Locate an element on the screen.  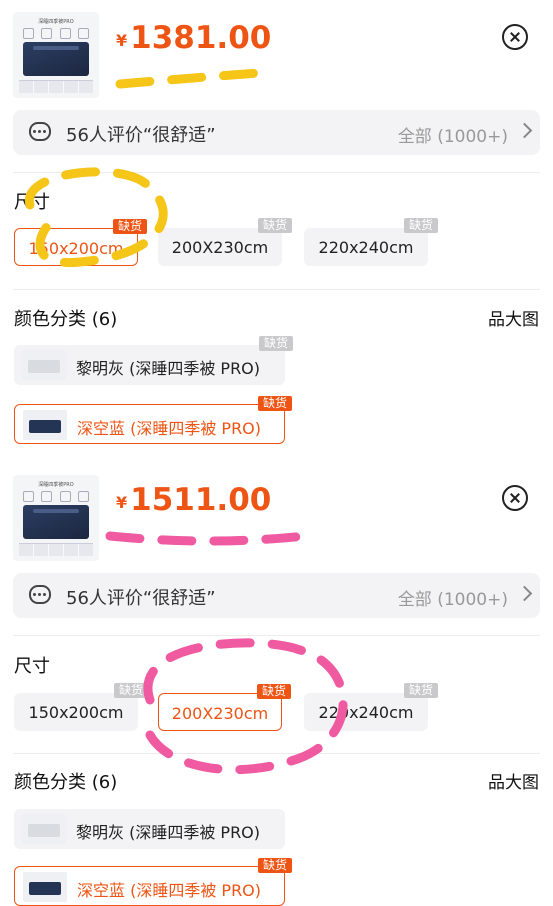
price: ¥1381.00 is located at coordinates (193, 38).